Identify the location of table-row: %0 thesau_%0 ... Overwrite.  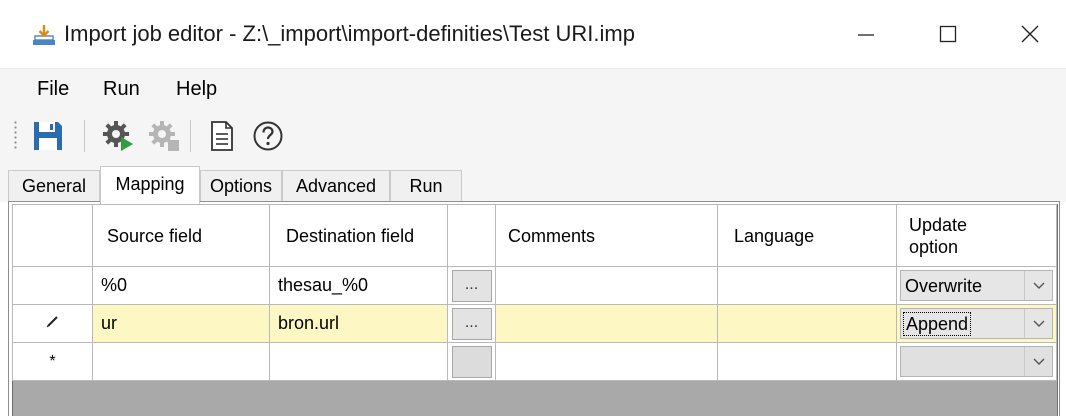
(534, 285).